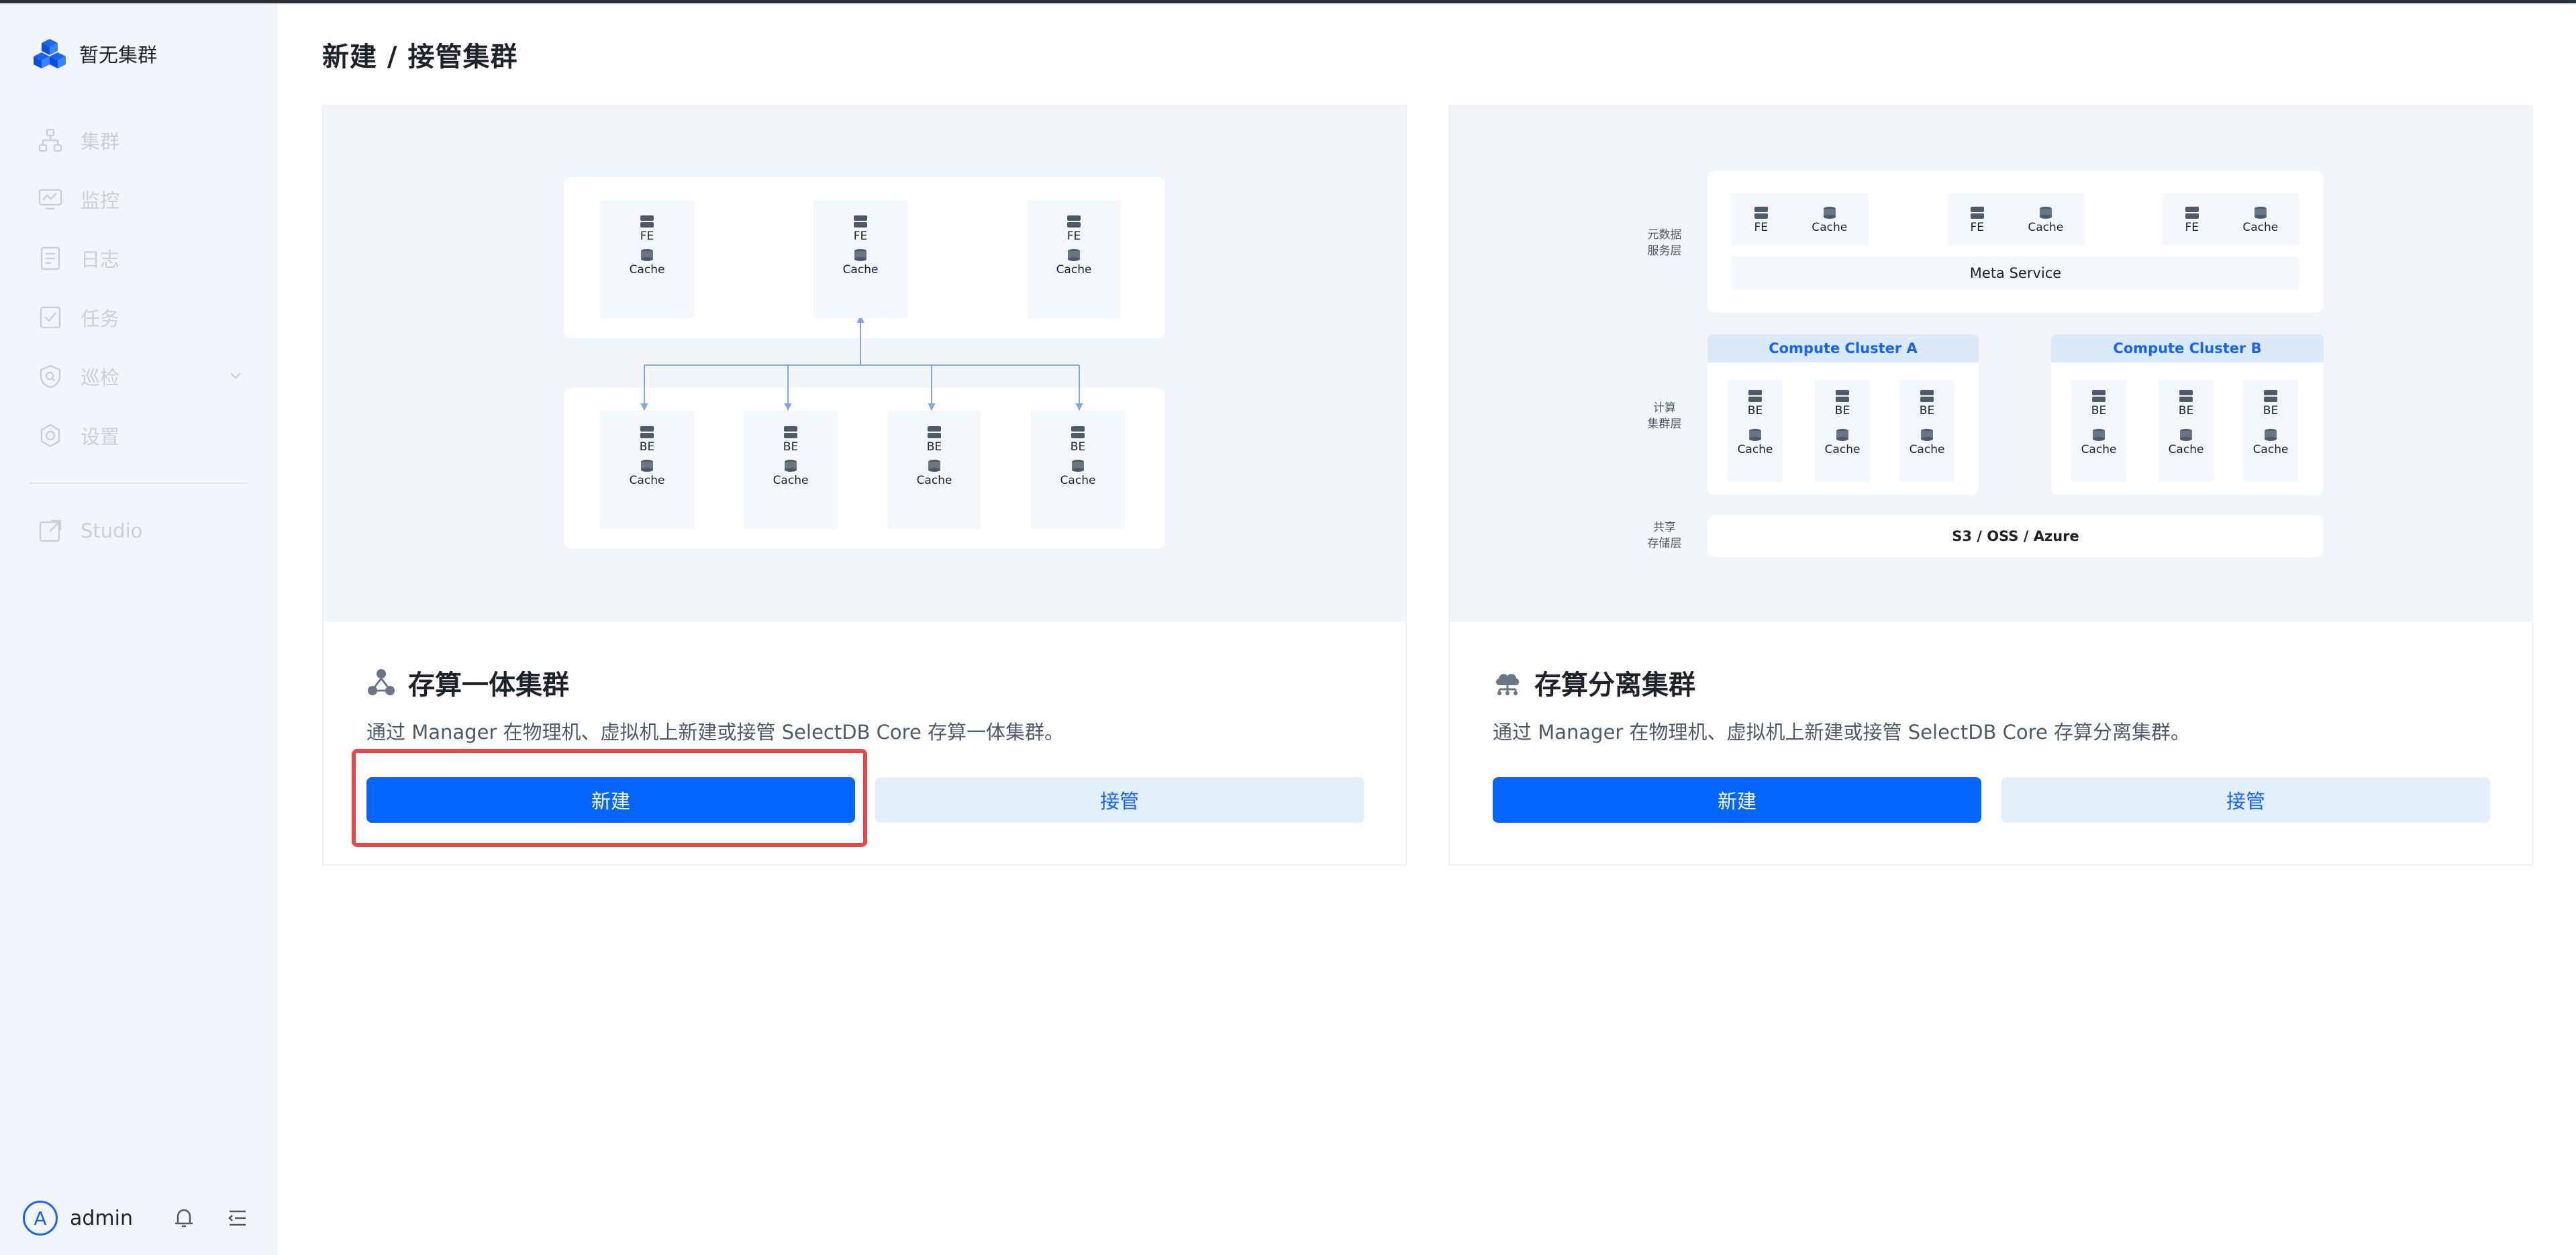  I want to click on brand-name: 暂无集群, so click(118, 55).